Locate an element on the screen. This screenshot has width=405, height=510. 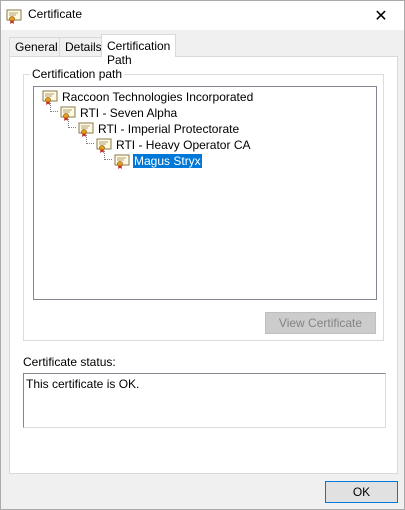
close-icon: ✕ is located at coordinates (381, 16).